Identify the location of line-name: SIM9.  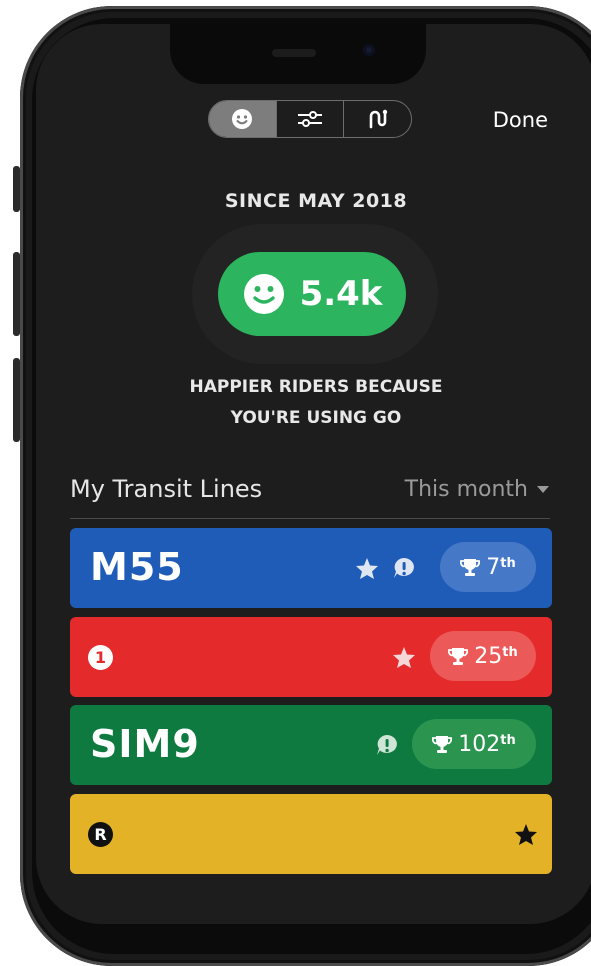
(145, 744).